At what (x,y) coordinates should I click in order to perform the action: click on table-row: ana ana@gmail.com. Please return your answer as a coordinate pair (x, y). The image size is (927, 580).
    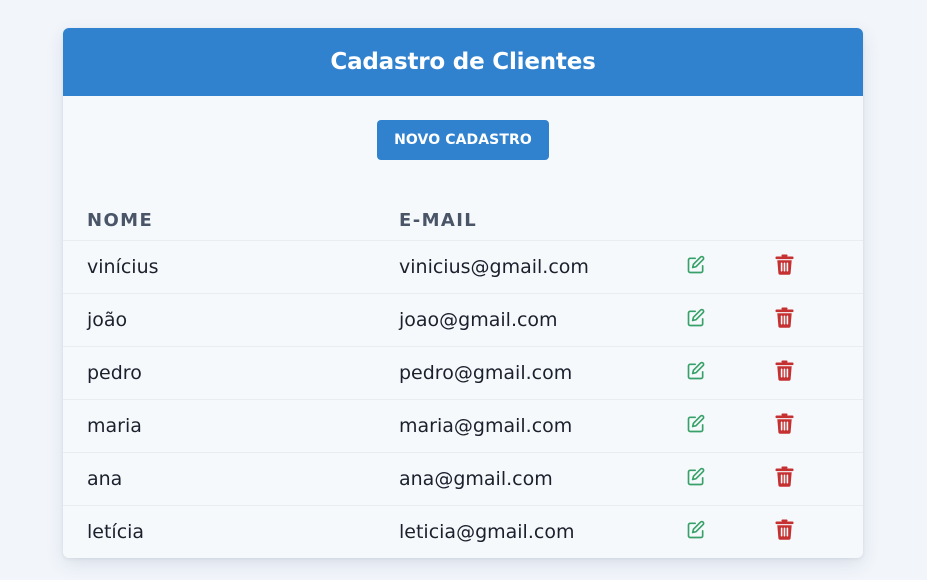
    Looking at the image, I should click on (463, 479).